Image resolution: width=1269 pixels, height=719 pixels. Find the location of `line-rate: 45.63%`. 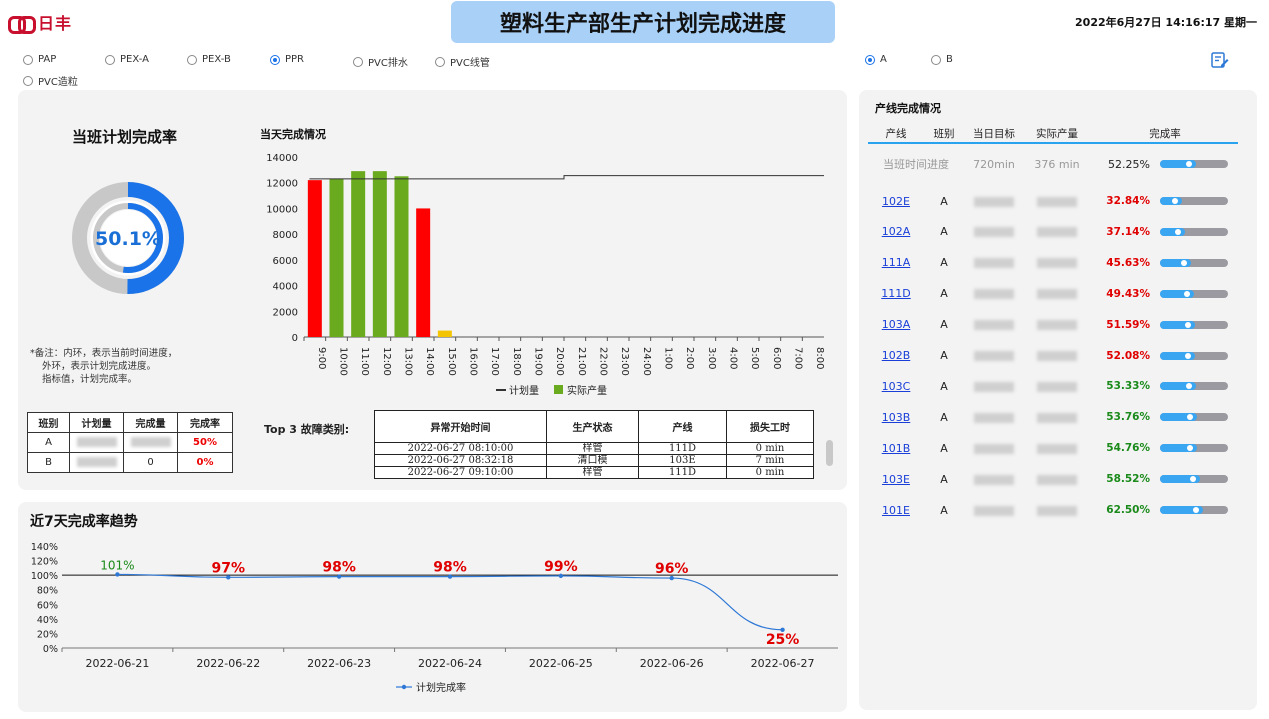

line-rate: 45.63% is located at coordinates (1128, 262).